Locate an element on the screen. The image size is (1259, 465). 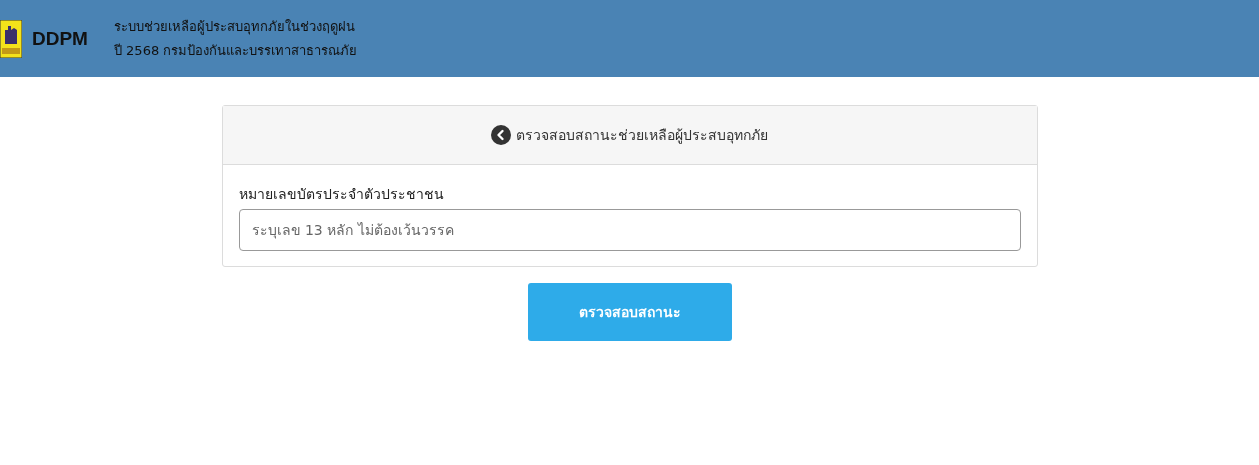
field-label: หมายเลขบัตรประจำตัวประชาชน is located at coordinates (341, 194).